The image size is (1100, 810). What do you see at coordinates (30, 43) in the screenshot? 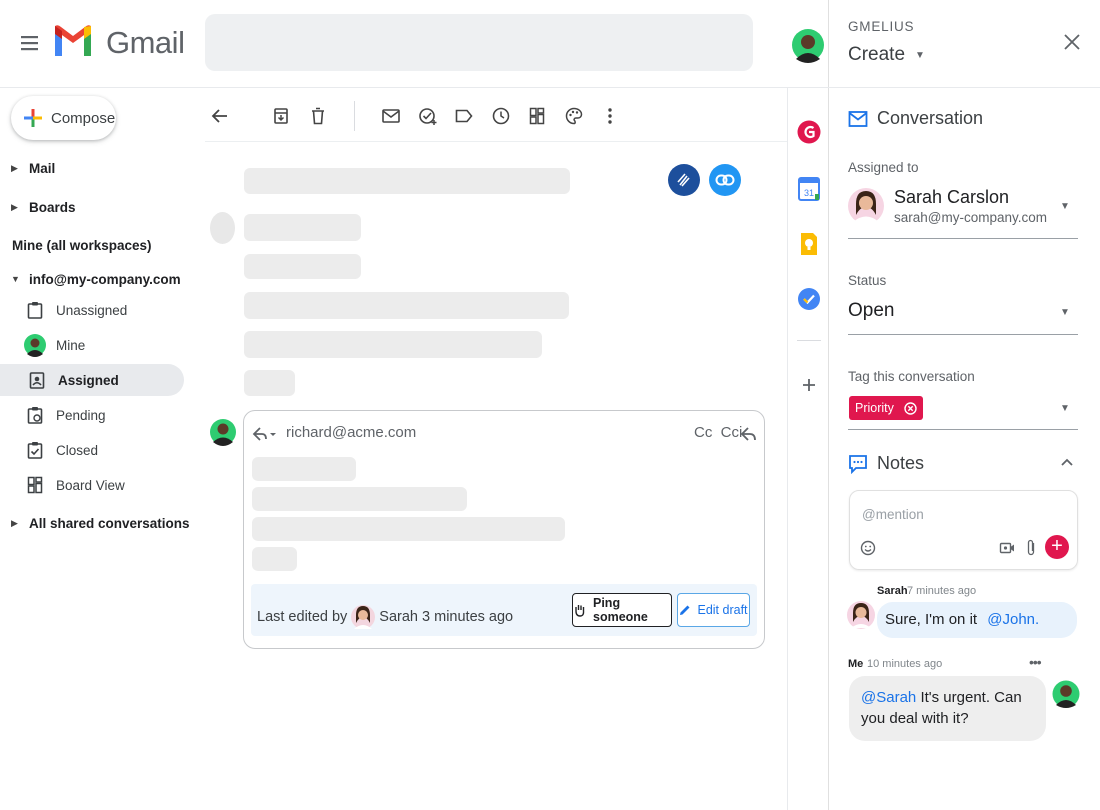
I see `main-menu-icon` at bounding box center [30, 43].